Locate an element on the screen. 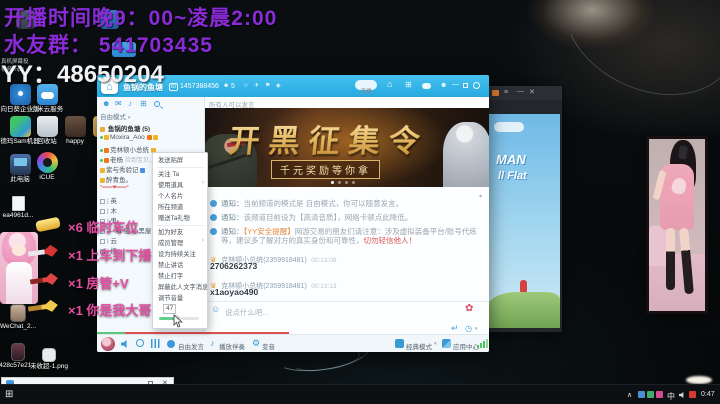 Image resolution: width=720 pixels, height=404 pixels. maximize-icon is located at coordinates (465, 85).